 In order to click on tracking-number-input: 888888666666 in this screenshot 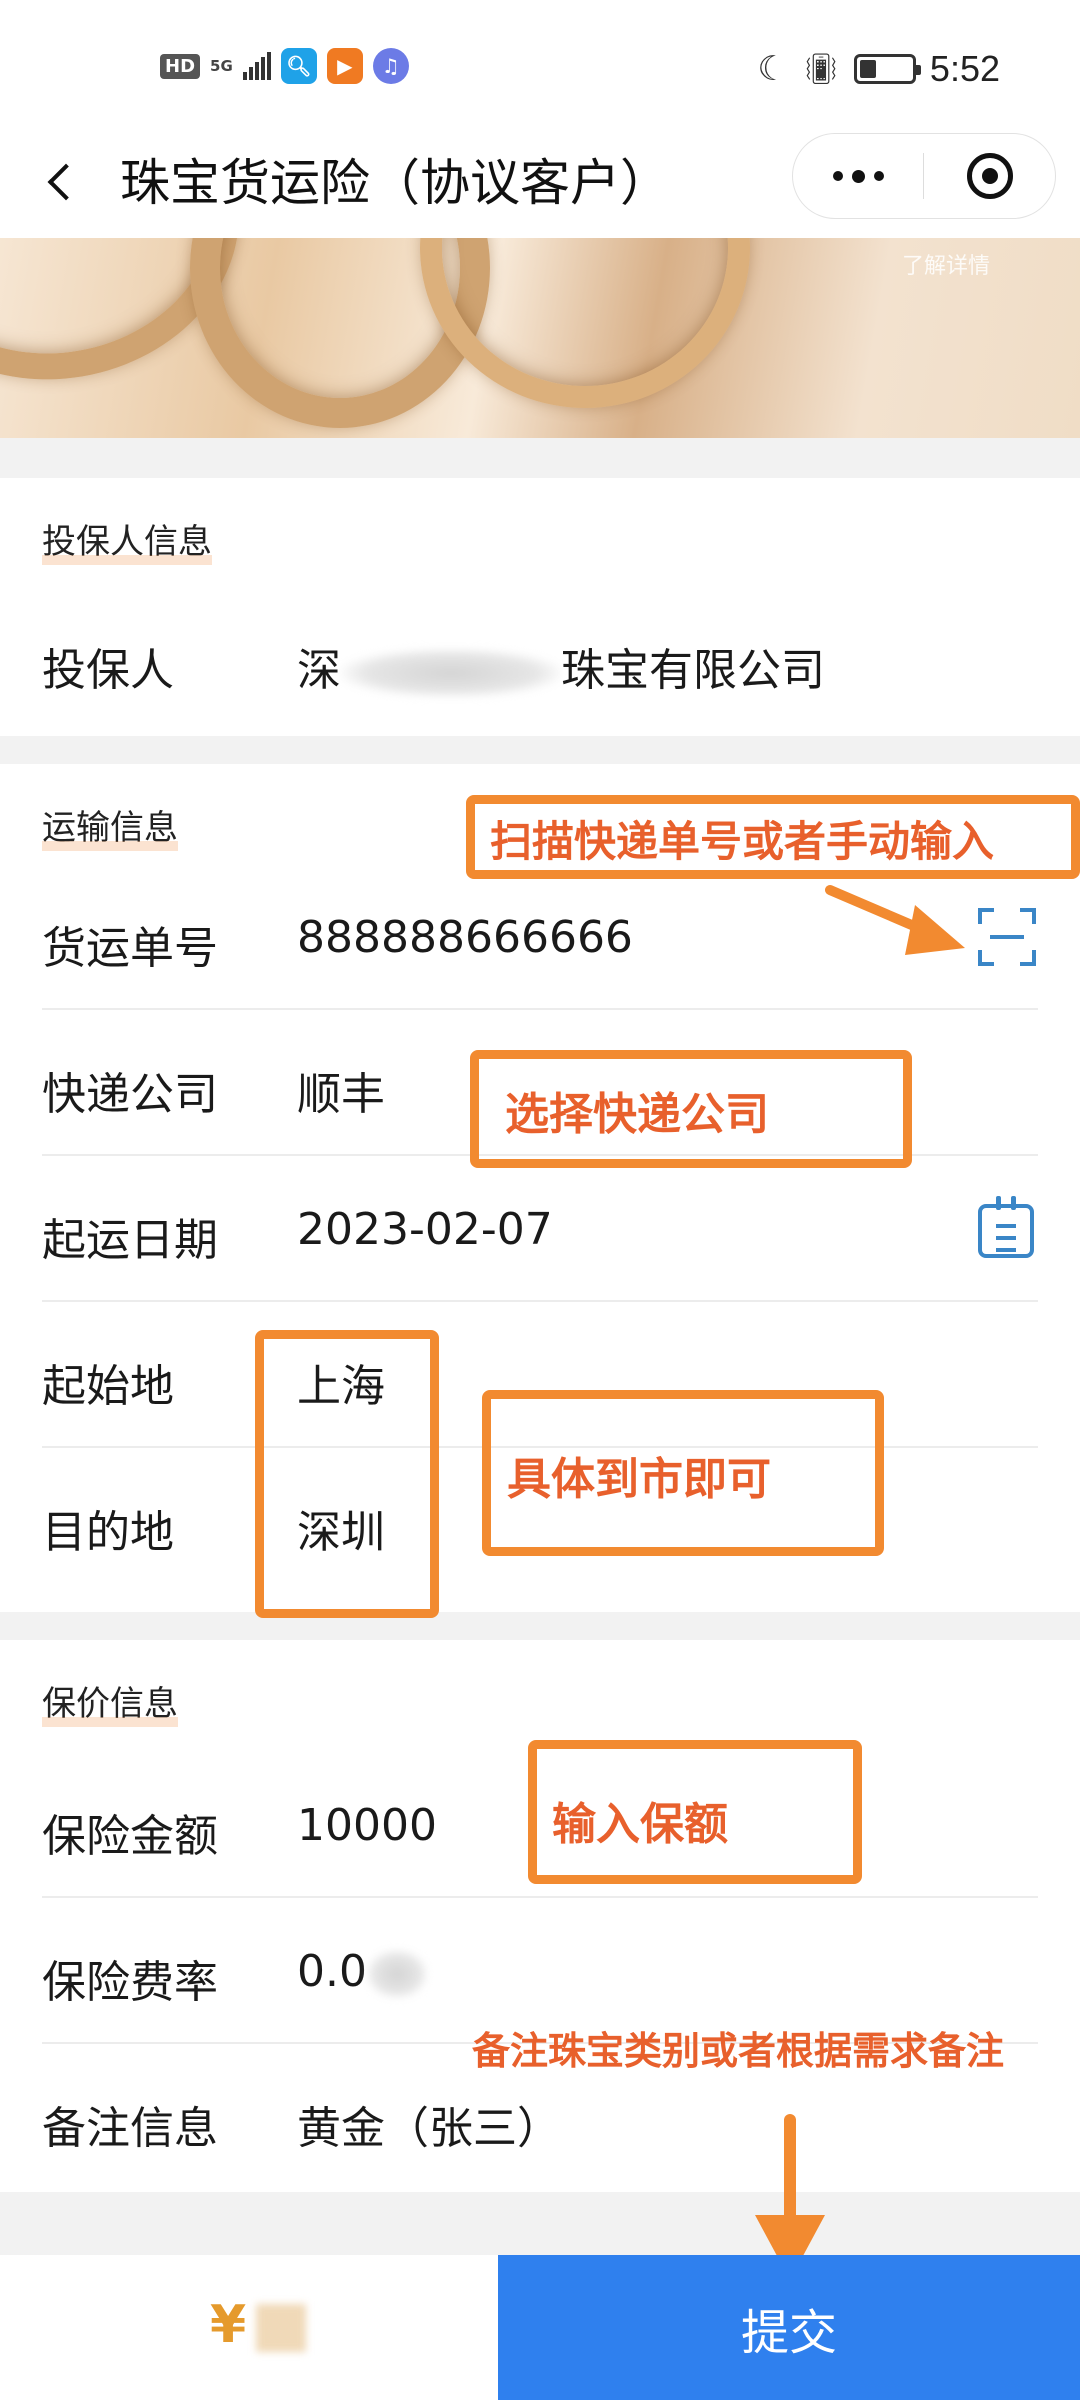, I will do `click(465, 937)`.